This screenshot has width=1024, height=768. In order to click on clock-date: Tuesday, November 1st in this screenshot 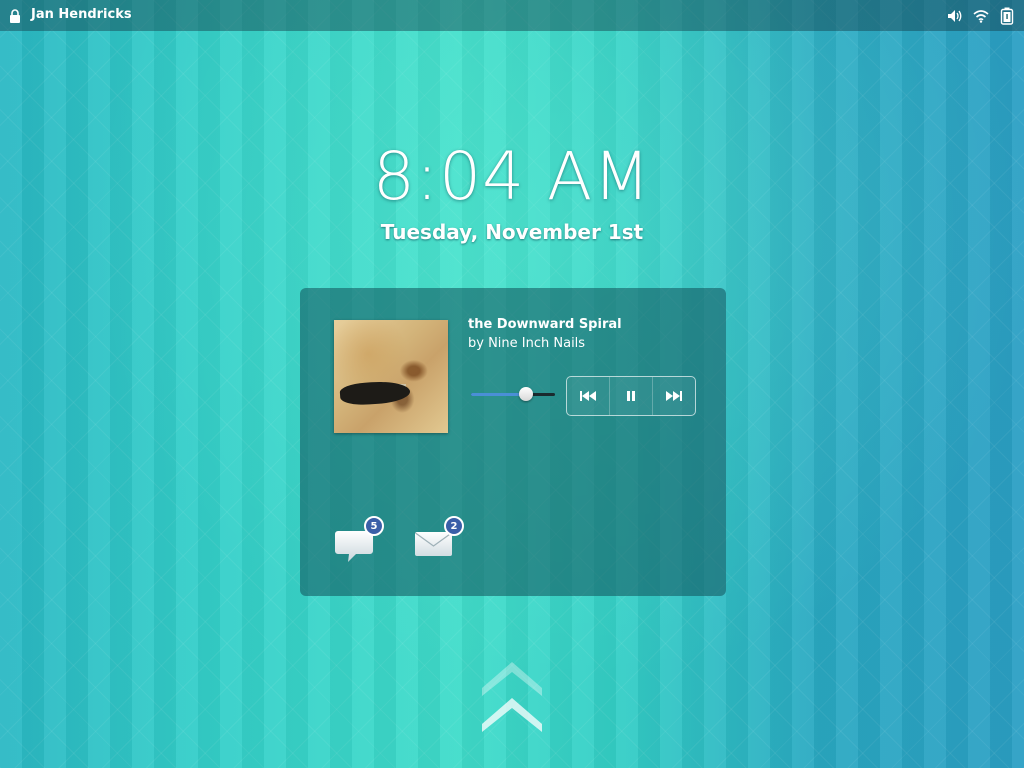, I will do `click(512, 232)`.